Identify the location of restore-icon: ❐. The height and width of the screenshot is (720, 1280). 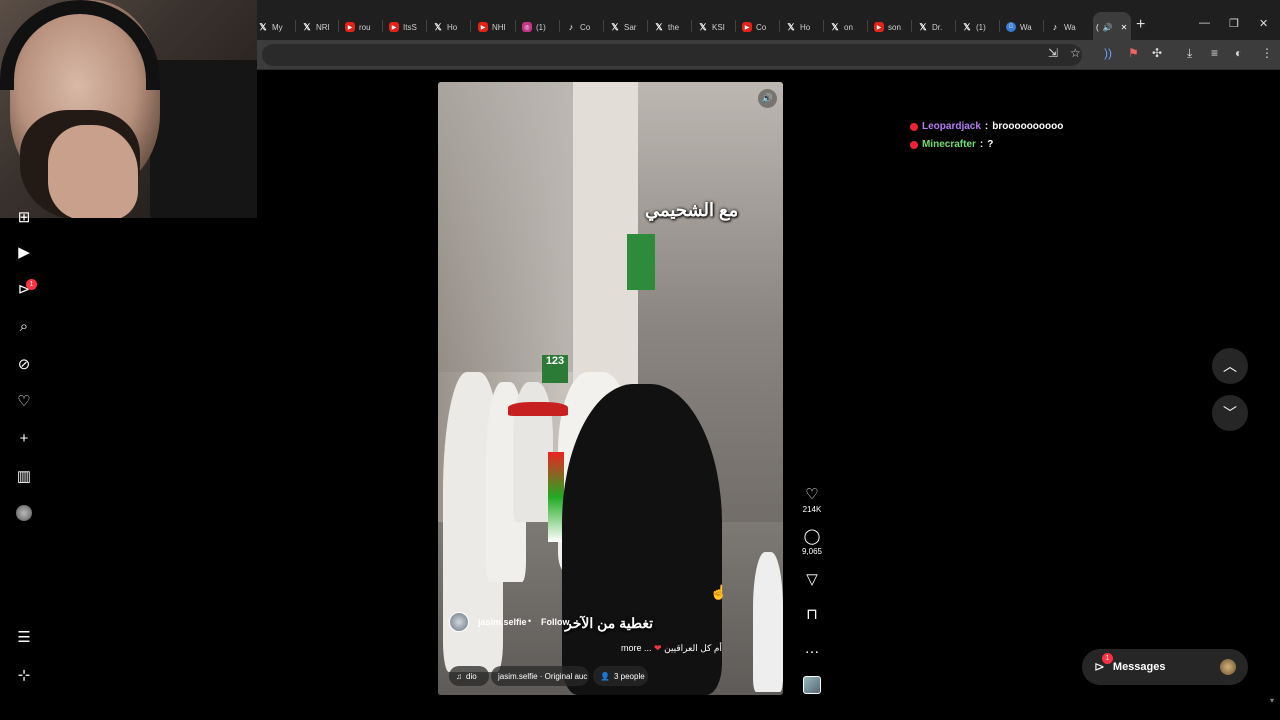
(1234, 23).